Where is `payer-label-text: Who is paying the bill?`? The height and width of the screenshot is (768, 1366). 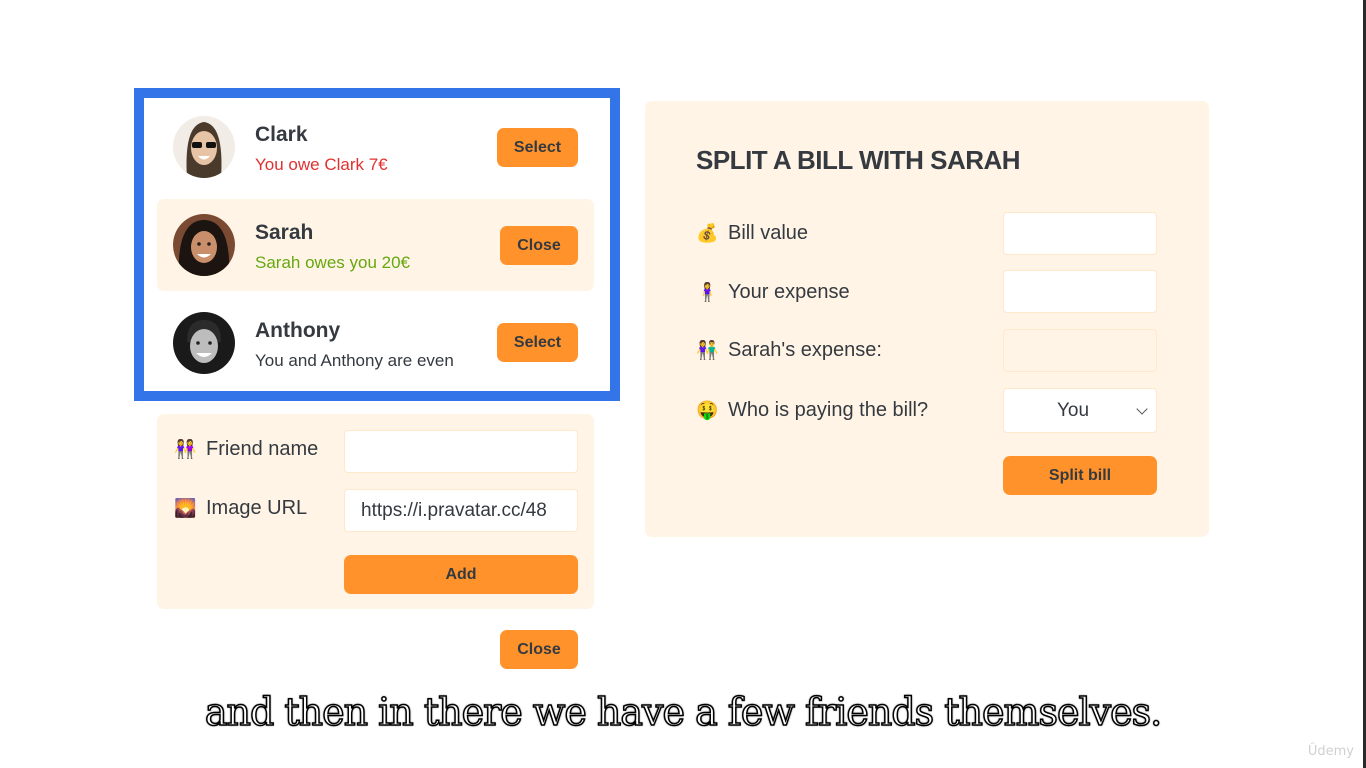 payer-label-text: Who is paying the bill? is located at coordinates (828, 410).